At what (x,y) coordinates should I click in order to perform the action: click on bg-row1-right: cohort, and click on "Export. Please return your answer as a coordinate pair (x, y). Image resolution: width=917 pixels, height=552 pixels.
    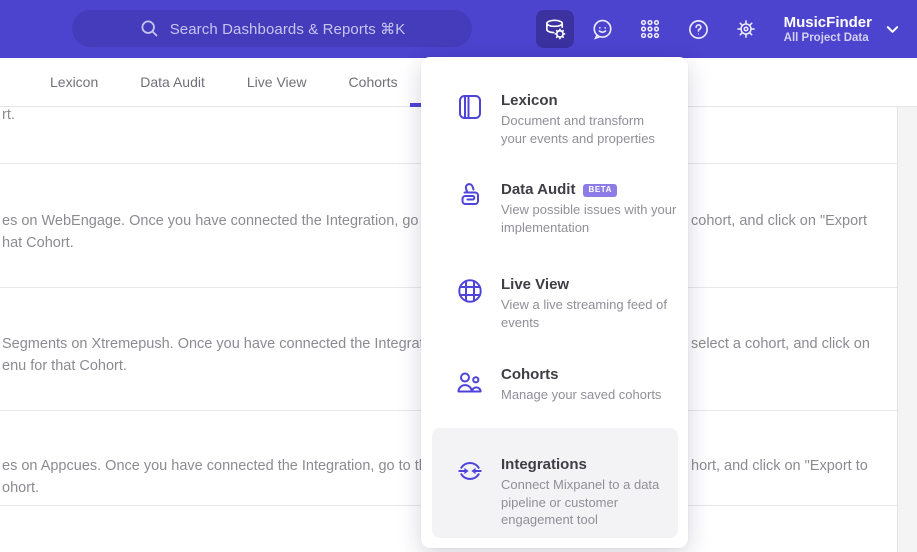
    Looking at the image, I should click on (779, 221).